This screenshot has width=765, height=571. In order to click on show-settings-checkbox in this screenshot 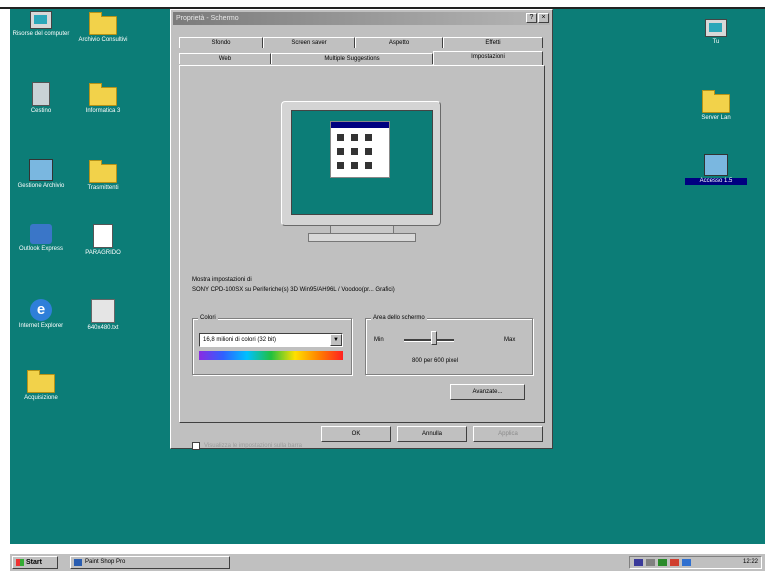, I will do `click(196, 446)`.